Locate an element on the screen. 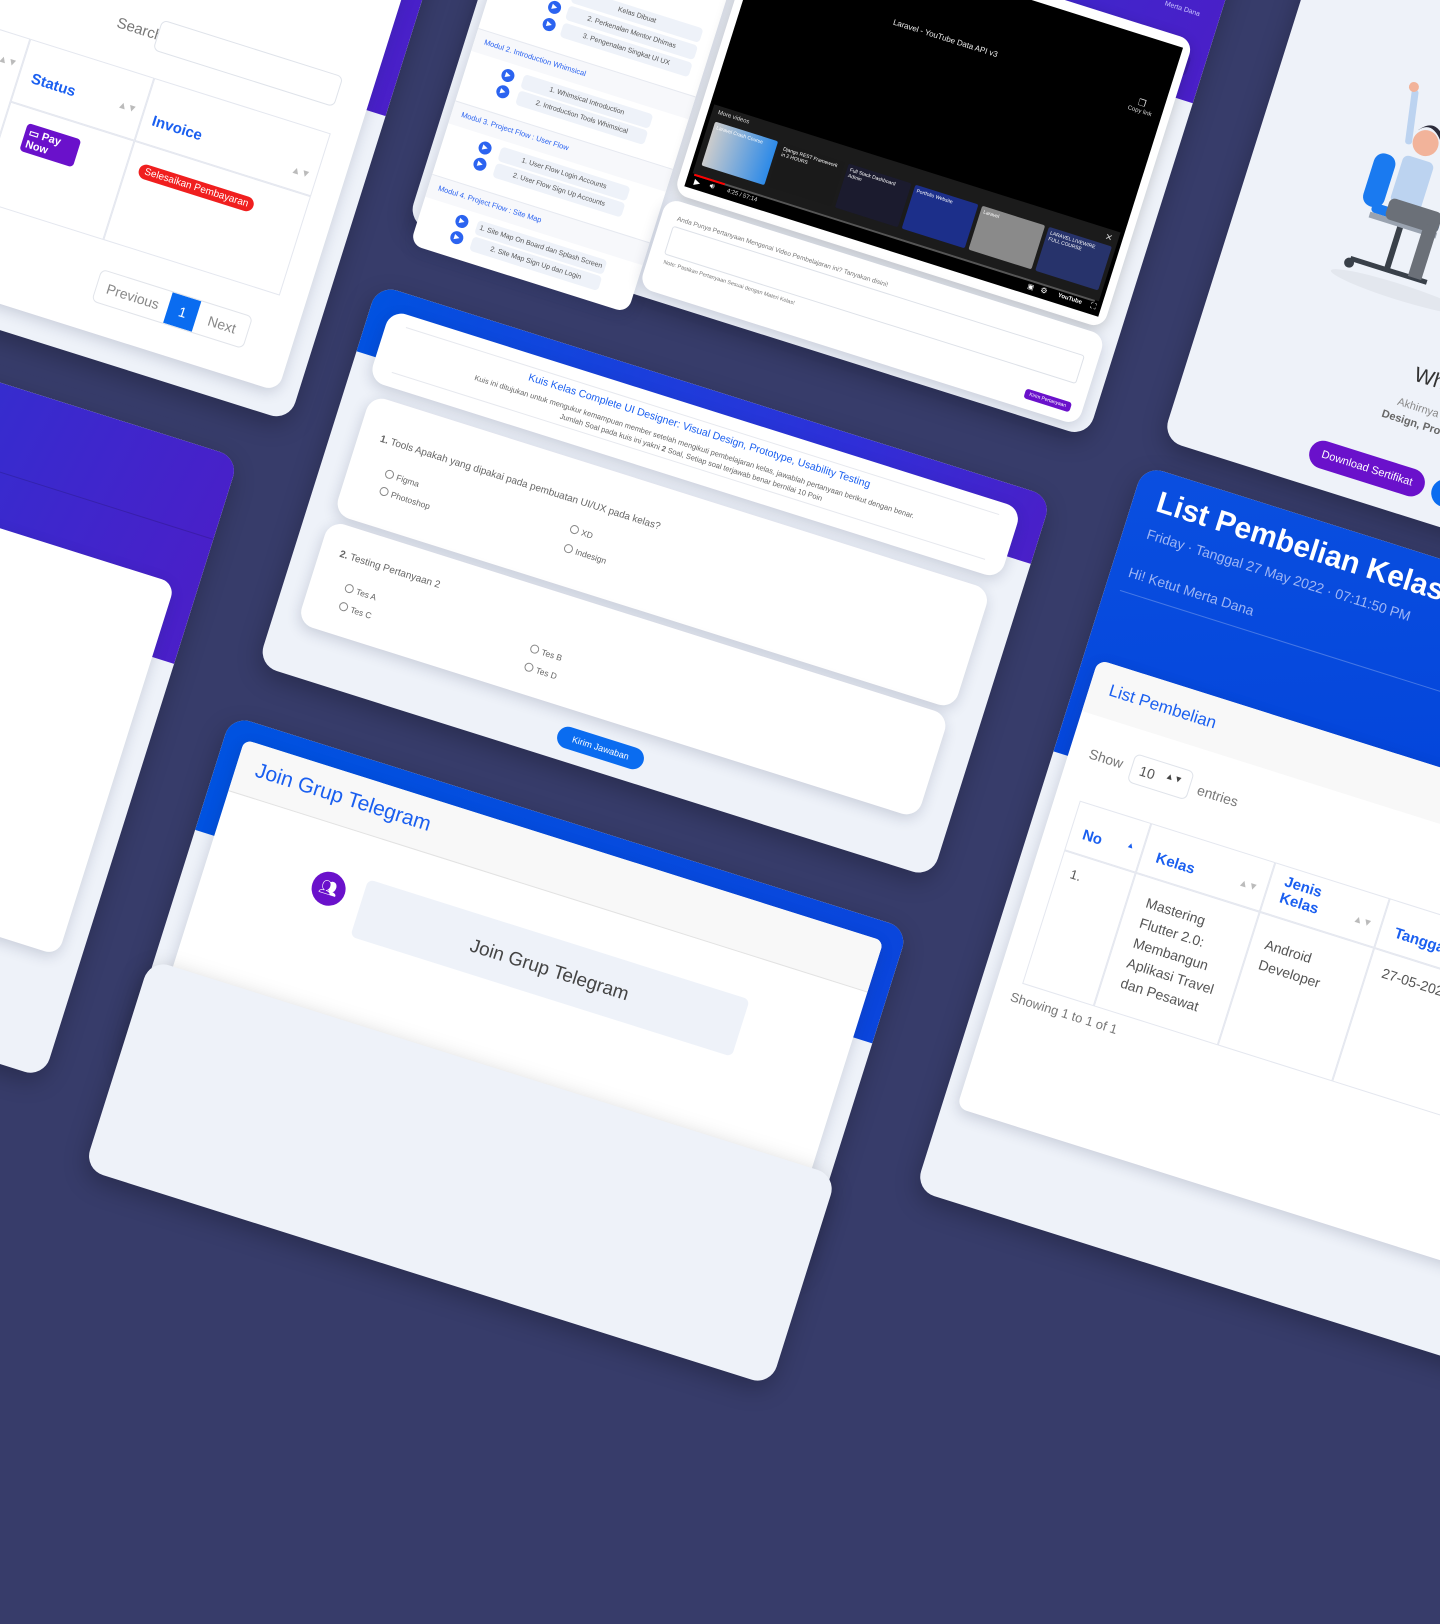 The image size is (1440, 1624). pay-now-button: ▭ Pay Now is located at coordinates (50, 145).